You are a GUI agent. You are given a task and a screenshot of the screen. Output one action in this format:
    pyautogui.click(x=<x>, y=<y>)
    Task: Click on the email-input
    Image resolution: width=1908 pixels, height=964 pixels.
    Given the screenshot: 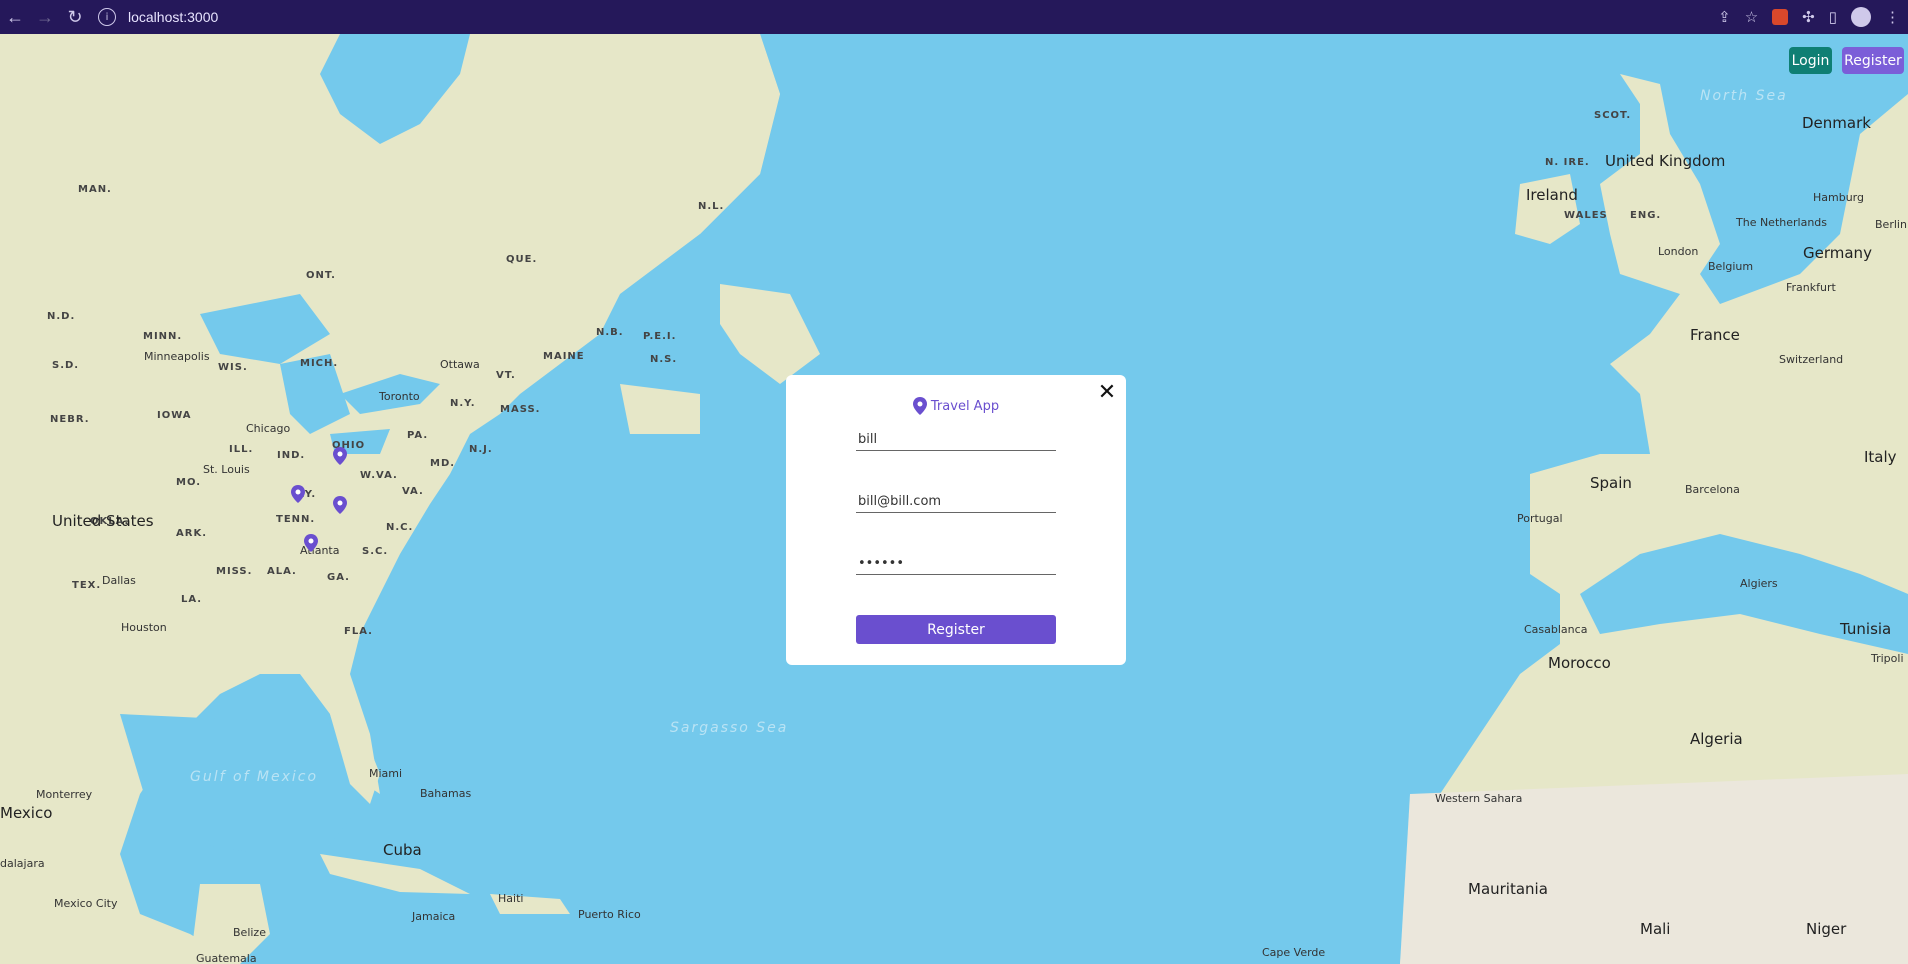 What is the action you would take?
    pyautogui.click(x=956, y=502)
    